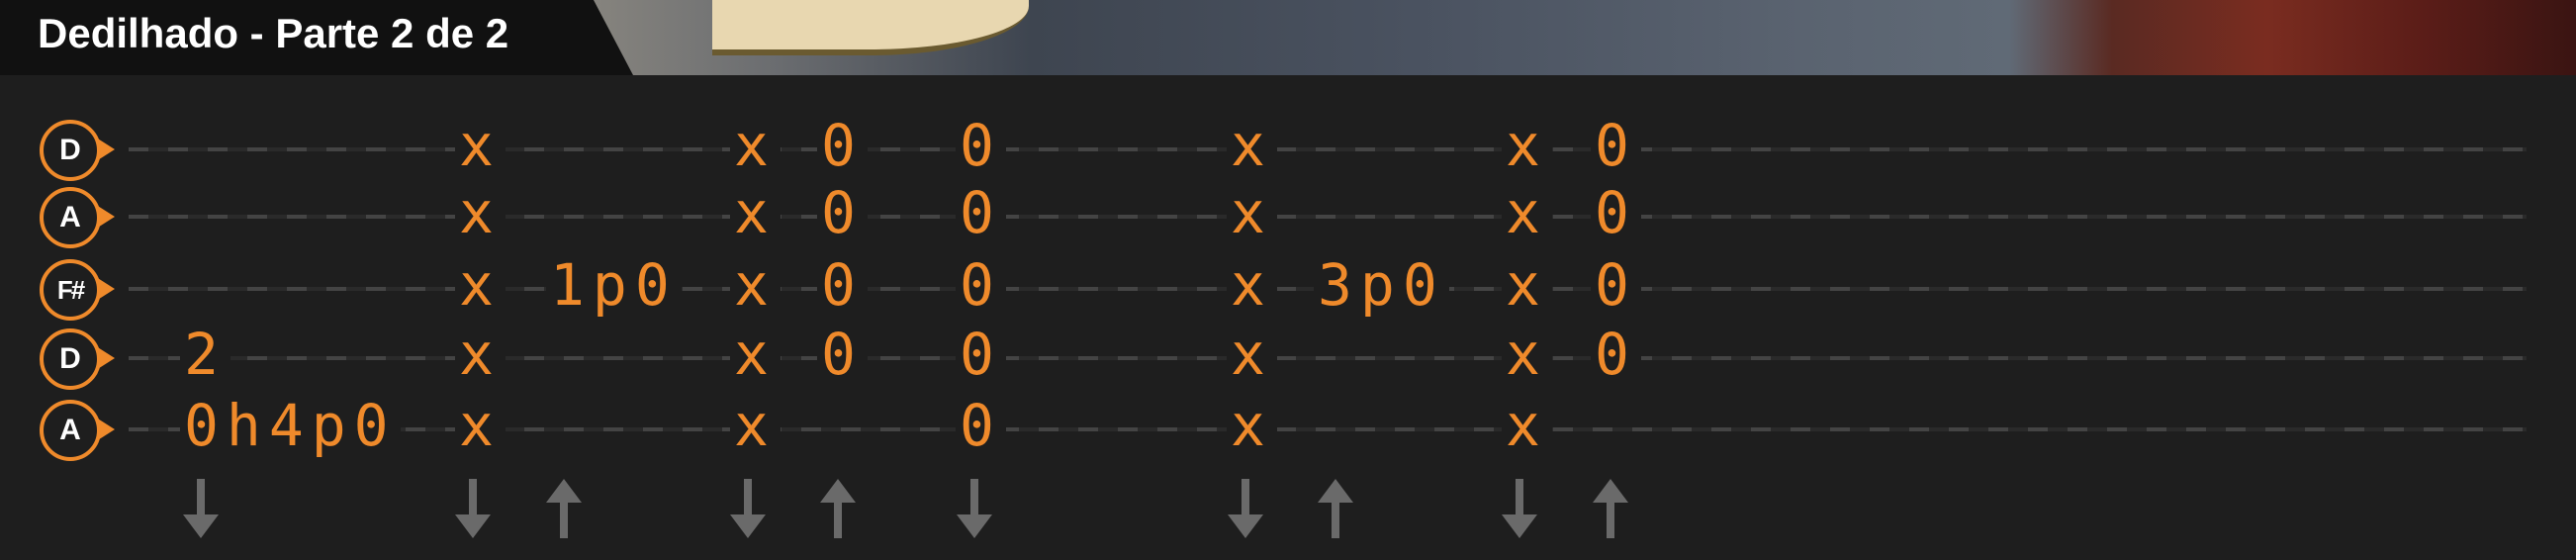 This screenshot has height=560, width=2576. What do you see at coordinates (870, 27) in the screenshot?
I see `guitar-image` at bounding box center [870, 27].